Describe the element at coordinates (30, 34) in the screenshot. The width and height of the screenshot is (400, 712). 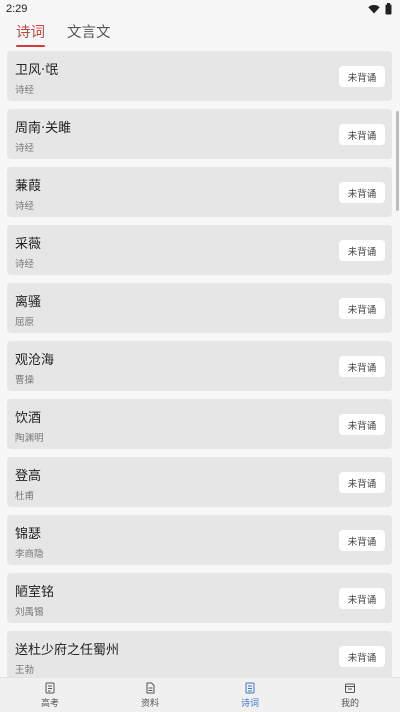
I see `tab-poems: 诗词` at that location.